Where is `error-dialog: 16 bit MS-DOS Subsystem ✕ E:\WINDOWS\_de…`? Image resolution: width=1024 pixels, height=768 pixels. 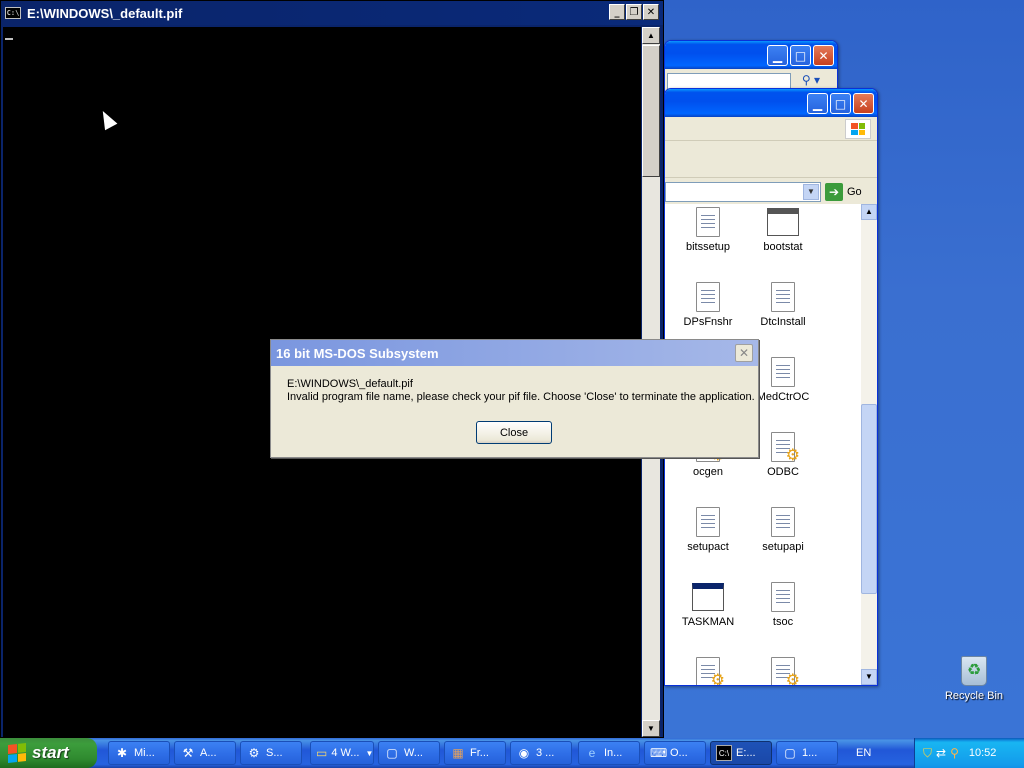 error-dialog: 16 bit MS-DOS Subsystem ✕ E:\WINDOWS\_de… is located at coordinates (514, 398).